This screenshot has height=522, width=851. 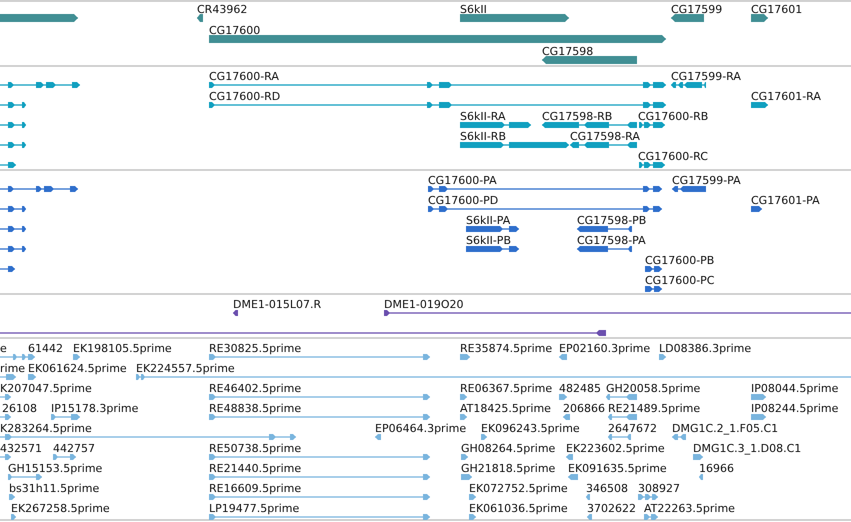 I want to click on feature-label: EK224557.5prime, so click(x=185, y=368).